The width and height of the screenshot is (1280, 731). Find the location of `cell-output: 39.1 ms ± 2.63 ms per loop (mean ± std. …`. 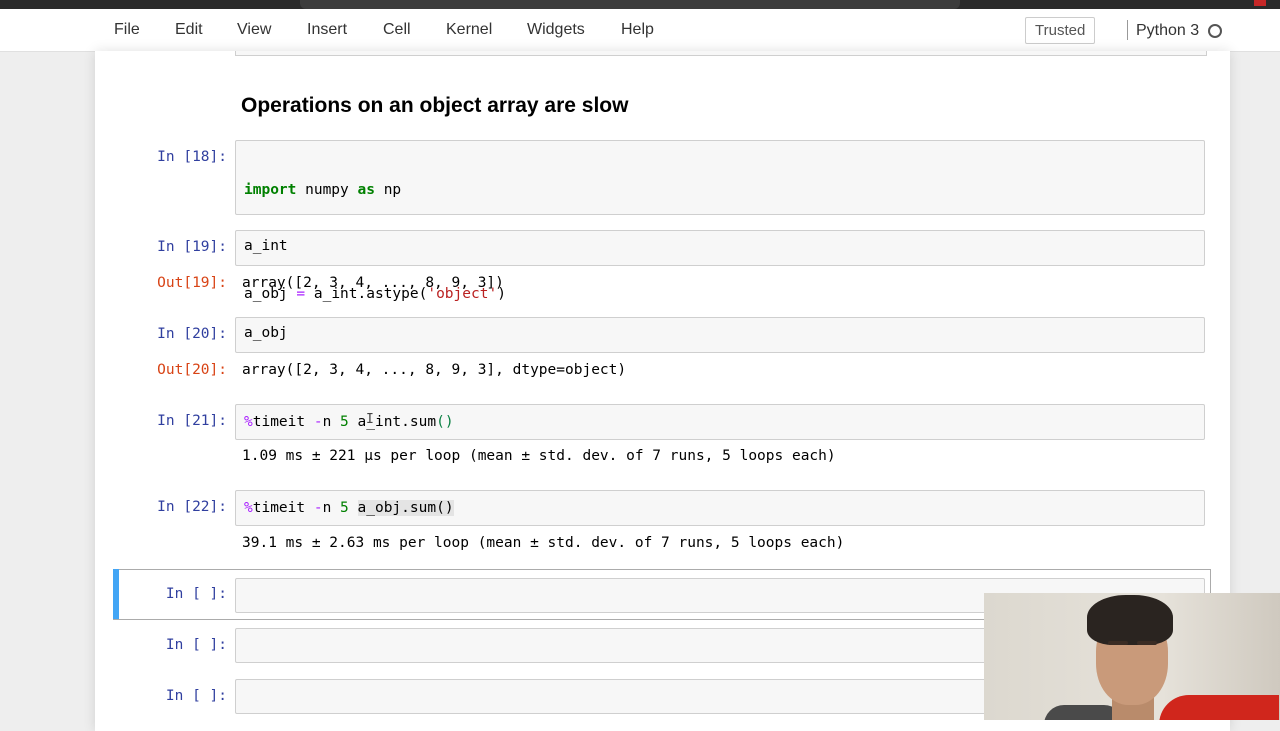

cell-output: 39.1 ms ± 2.63 ms per loop (mean ± std. … is located at coordinates (543, 543).